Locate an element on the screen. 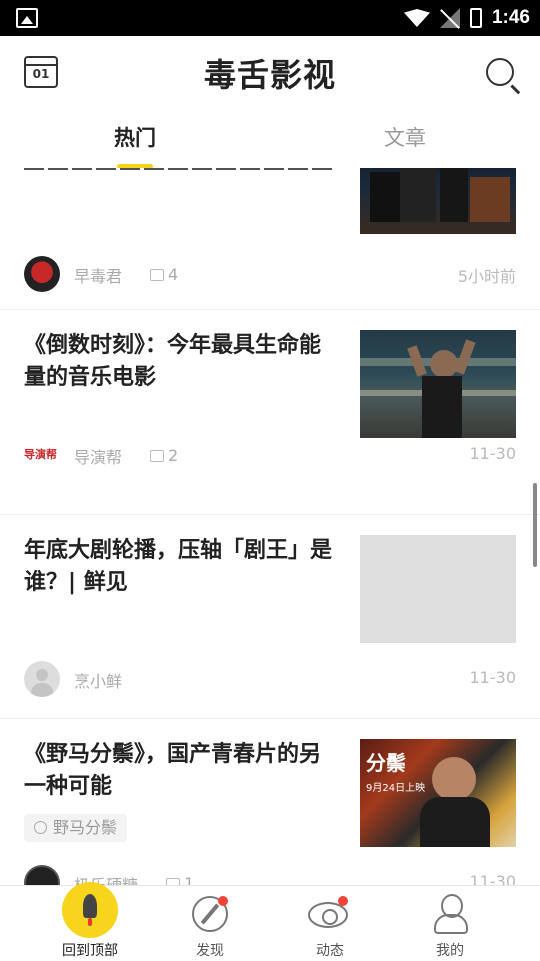  film-reel-icon is located at coordinates (40, 827).